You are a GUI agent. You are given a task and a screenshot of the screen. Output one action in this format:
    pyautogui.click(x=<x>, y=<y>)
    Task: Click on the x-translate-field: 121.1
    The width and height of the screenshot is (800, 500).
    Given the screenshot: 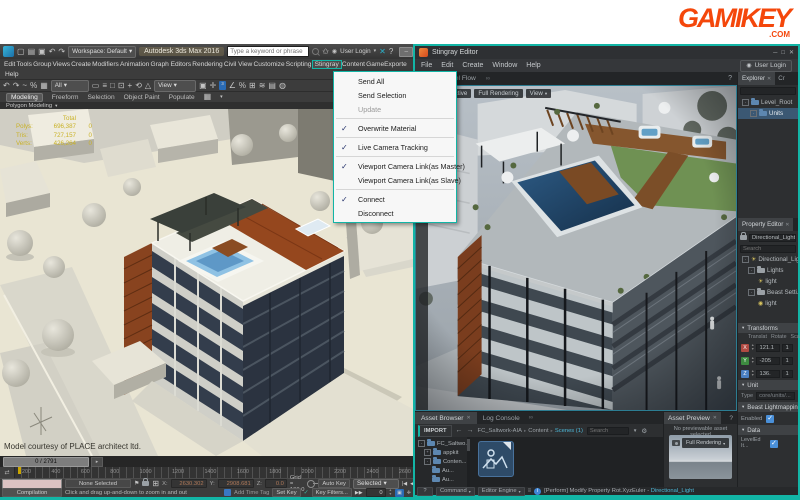 What is the action you would take?
    pyautogui.click(x=768, y=347)
    